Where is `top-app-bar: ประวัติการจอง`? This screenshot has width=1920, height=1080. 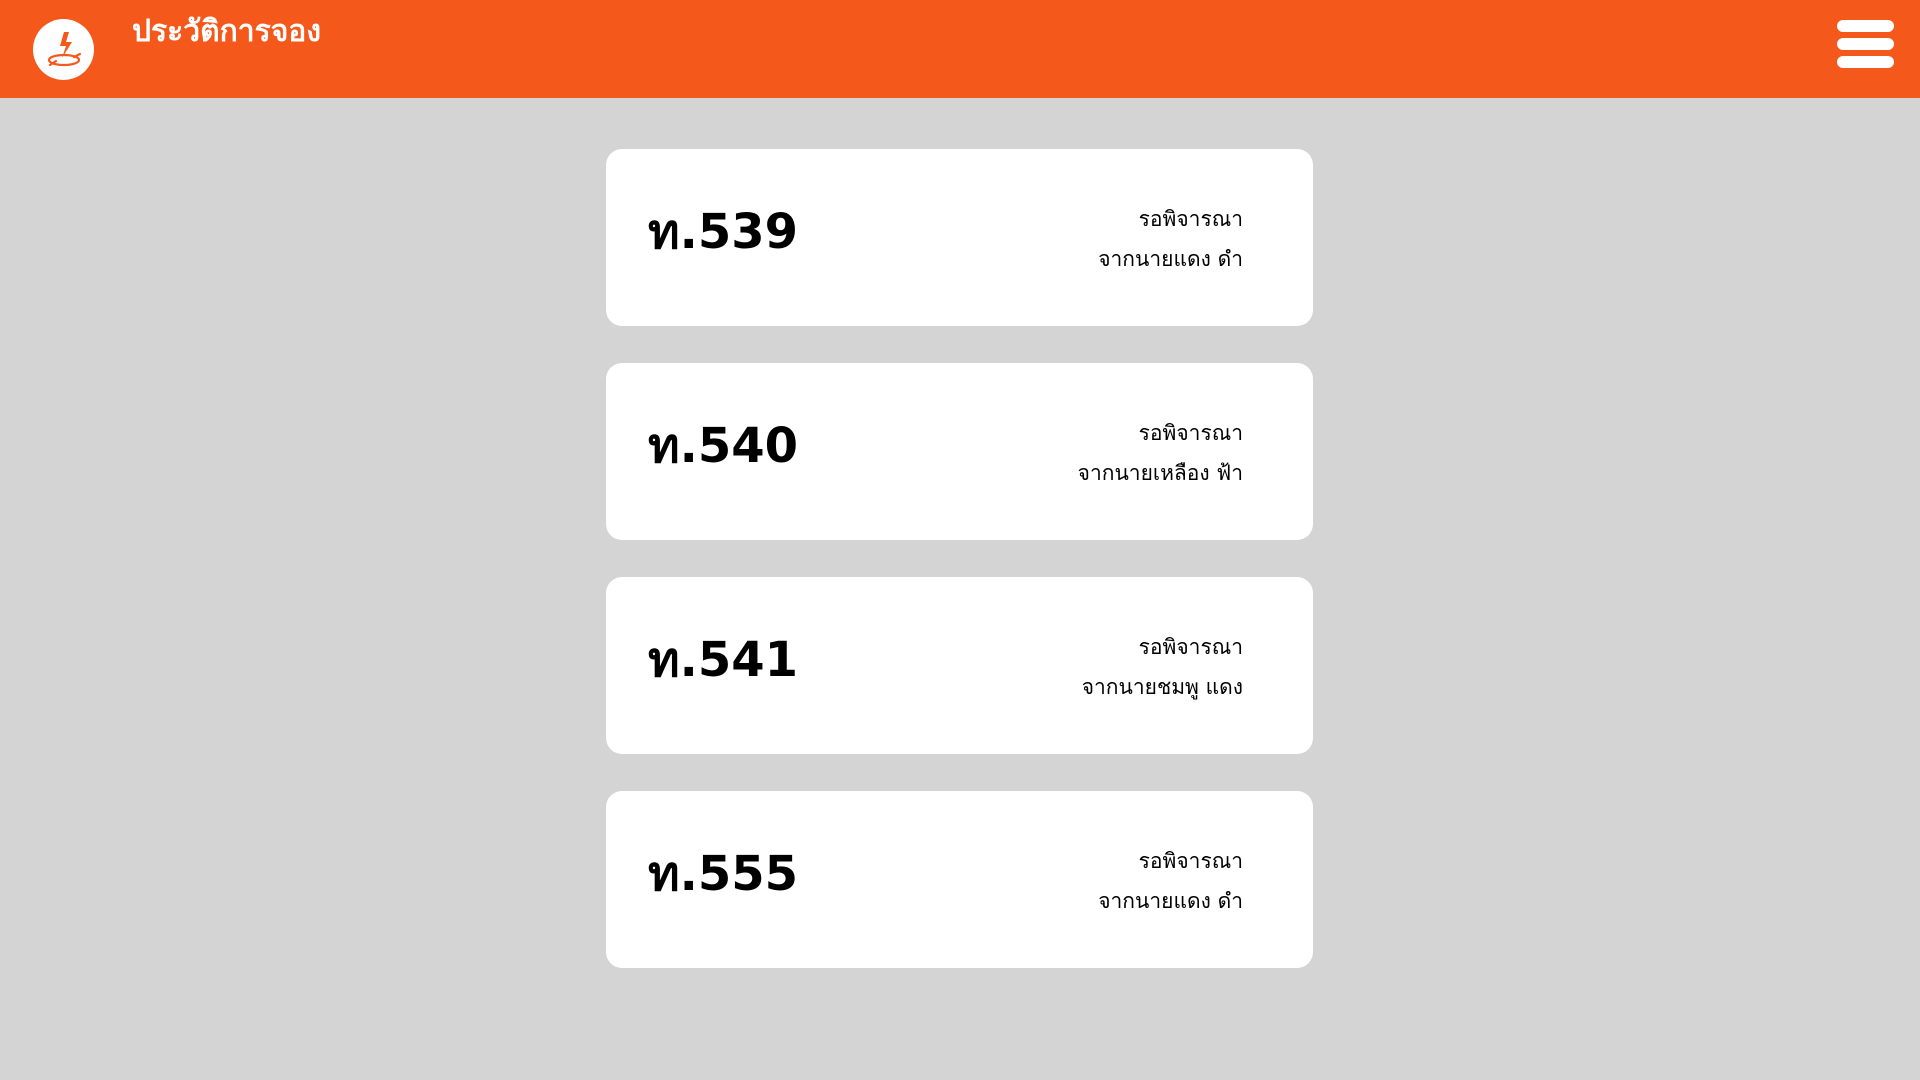
top-app-bar: ประวัติการจอง is located at coordinates (960, 49).